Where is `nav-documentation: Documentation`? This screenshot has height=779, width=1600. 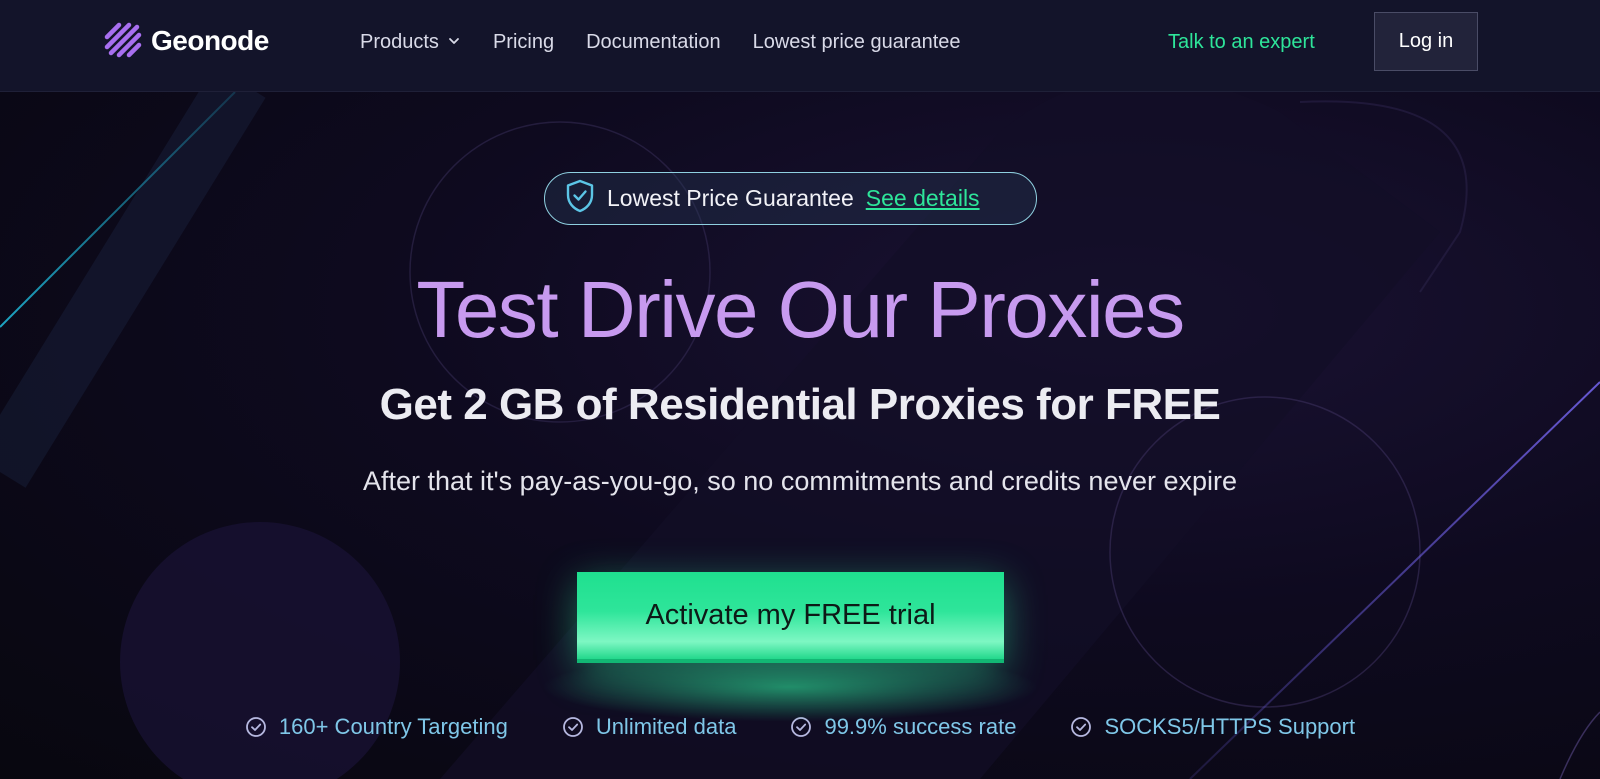
nav-documentation: Documentation is located at coordinates (653, 42).